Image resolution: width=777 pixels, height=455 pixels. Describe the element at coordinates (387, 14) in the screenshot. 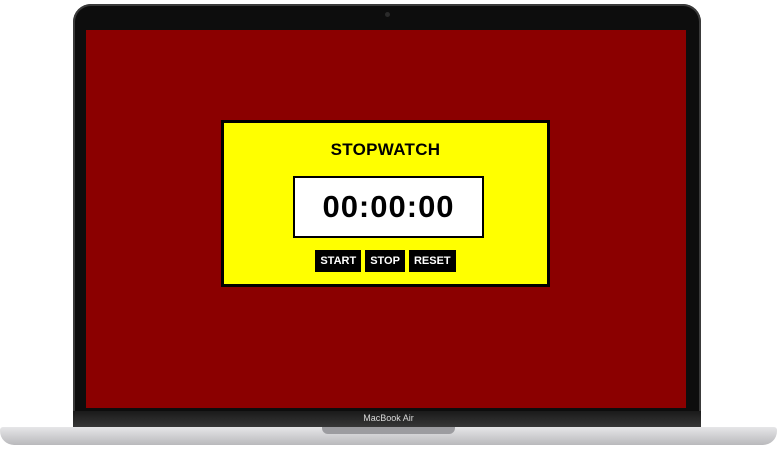

I see `camera-icon` at that location.